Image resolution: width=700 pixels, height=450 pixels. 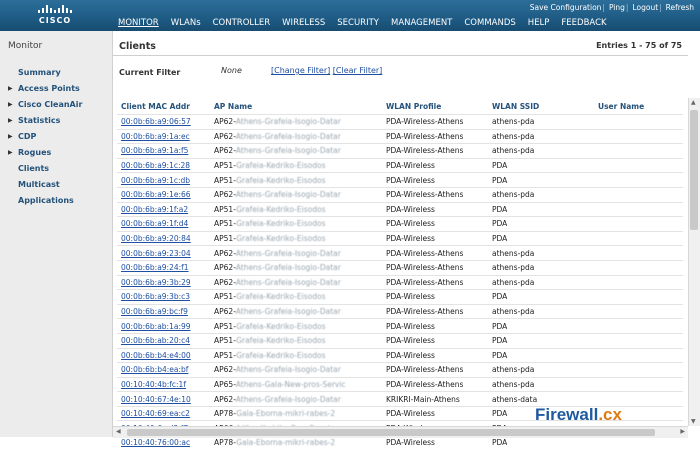 I want to click on sidebar-item-clients: Clients, so click(x=45, y=168).